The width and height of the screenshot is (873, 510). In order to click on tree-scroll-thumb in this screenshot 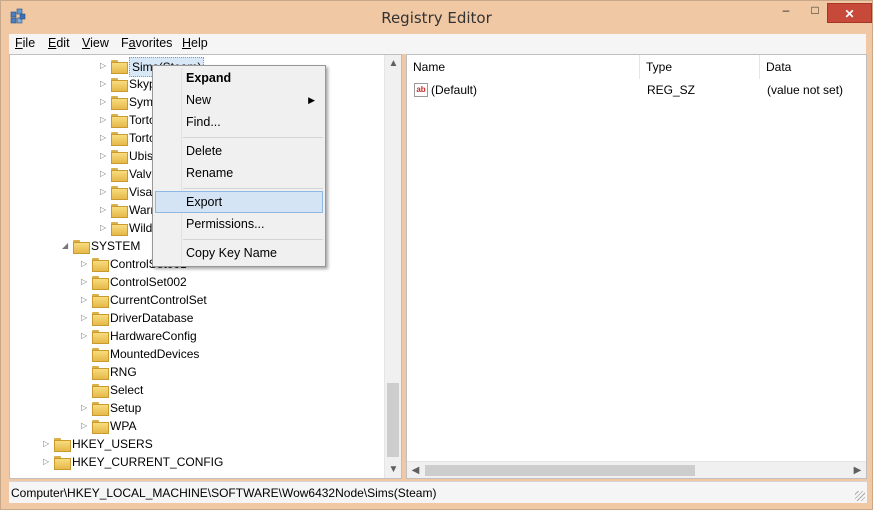, I will do `click(393, 420)`.